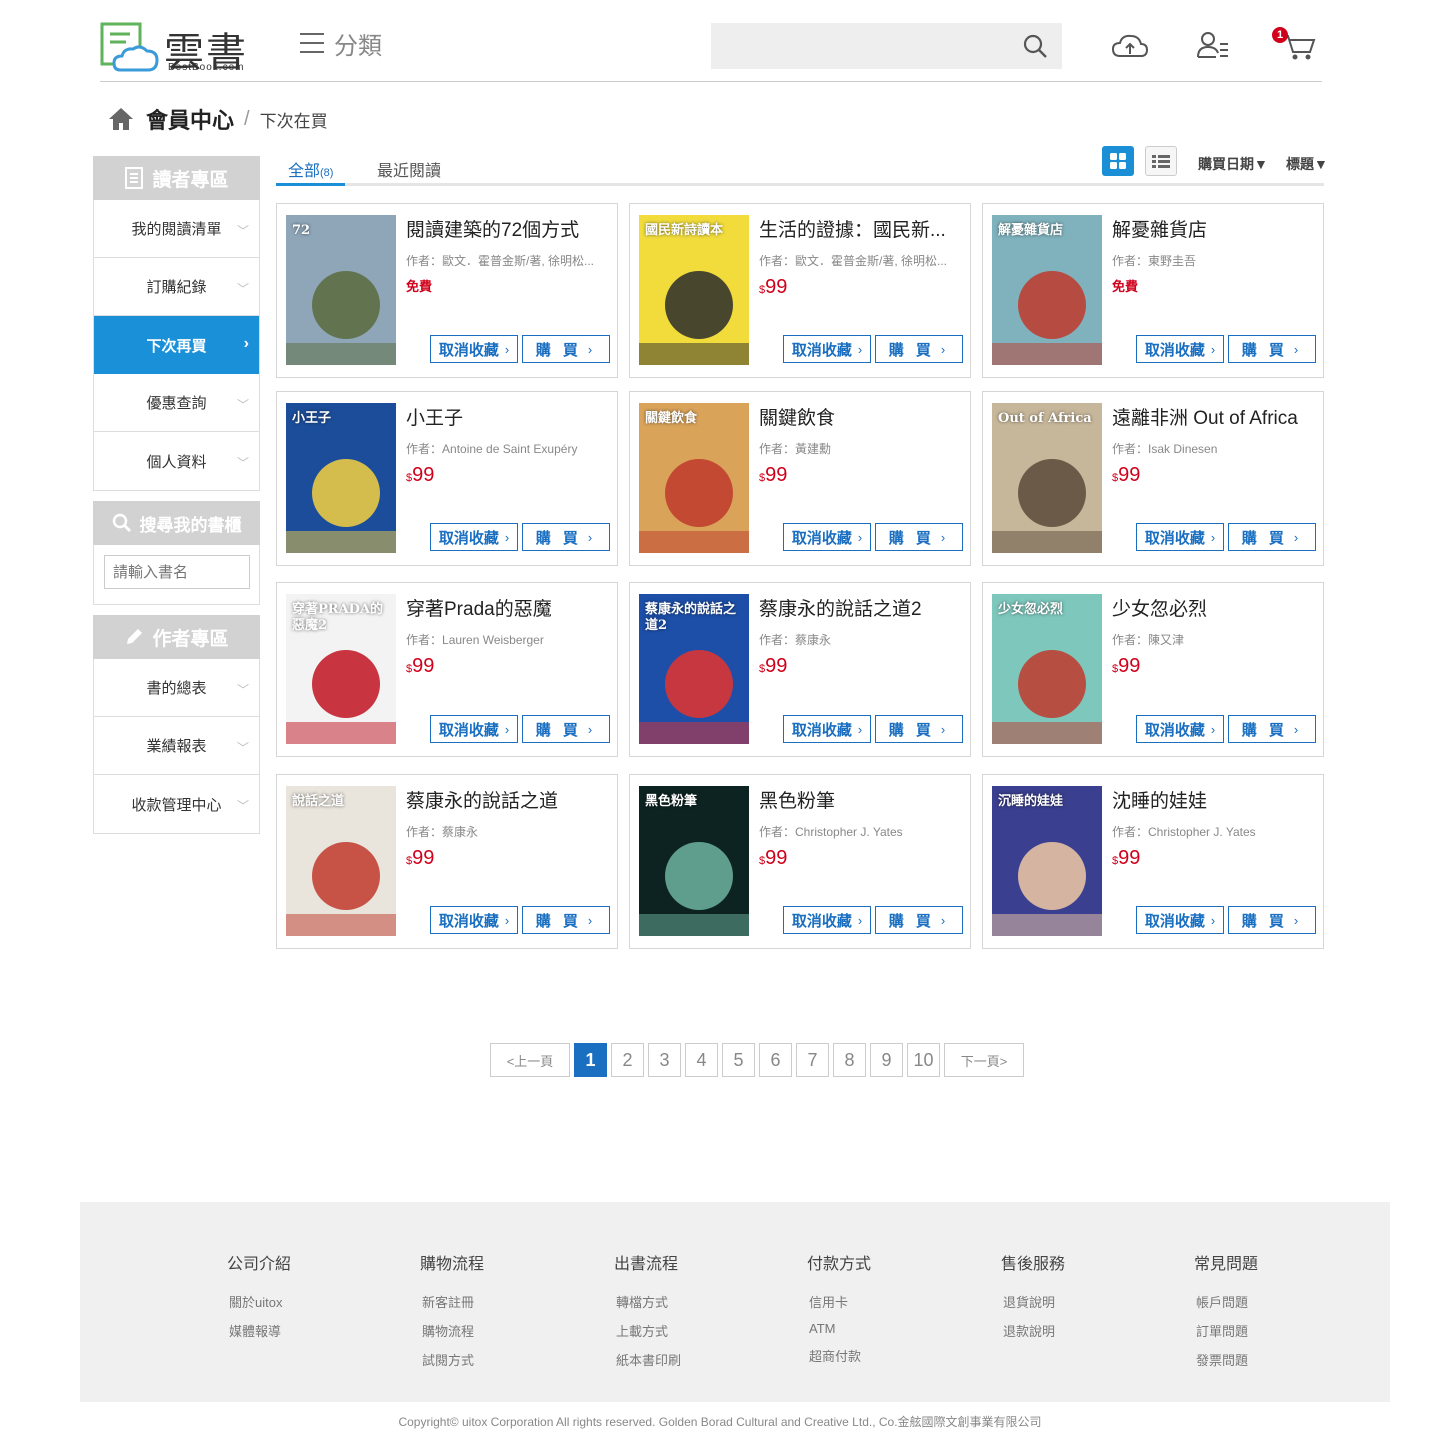 This screenshot has height=1440, width=1440. What do you see at coordinates (1227, 1330) in the screenshot?
I see `footer-link: 訂單問題` at bounding box center [1227, 1330].